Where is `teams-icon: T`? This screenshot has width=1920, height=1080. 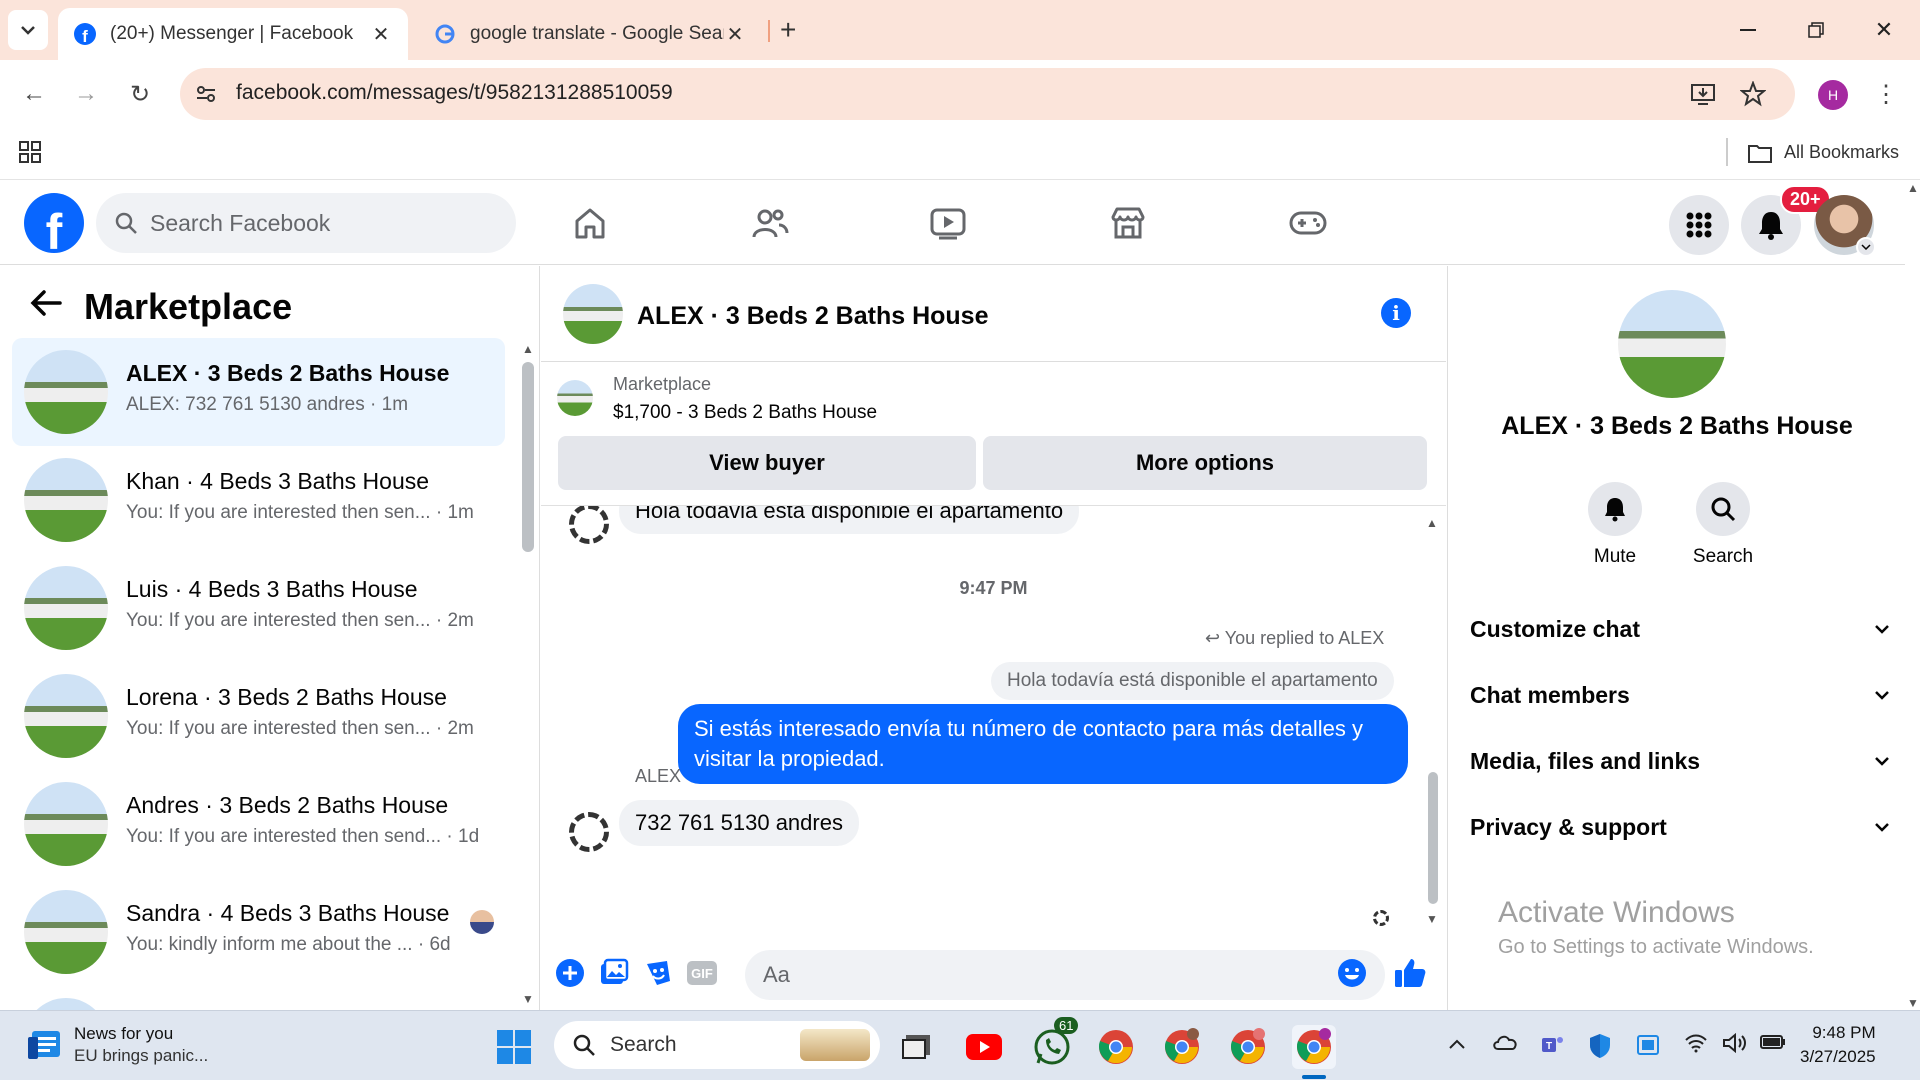
teams-icon: T is located at coordinates (1553, 1048).